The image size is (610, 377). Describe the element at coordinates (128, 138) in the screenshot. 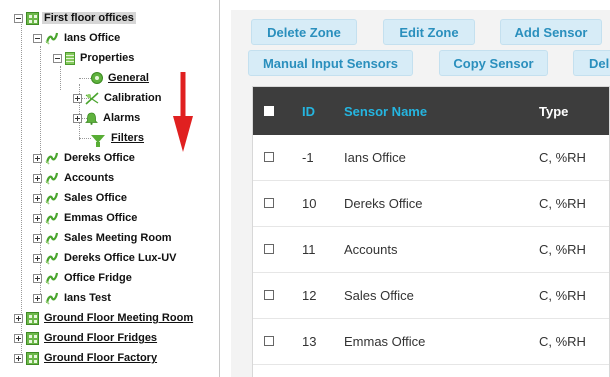

I see `tree-item-label: Filters` at that location.